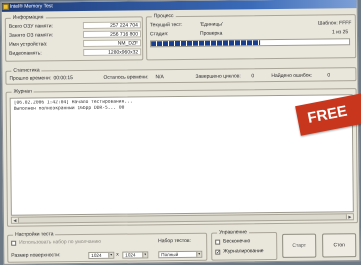  What do you see at coordinates (349, 217) in the screenshot?
I see `scroll-right-icon: ▶` at bounding box center [349, 217].